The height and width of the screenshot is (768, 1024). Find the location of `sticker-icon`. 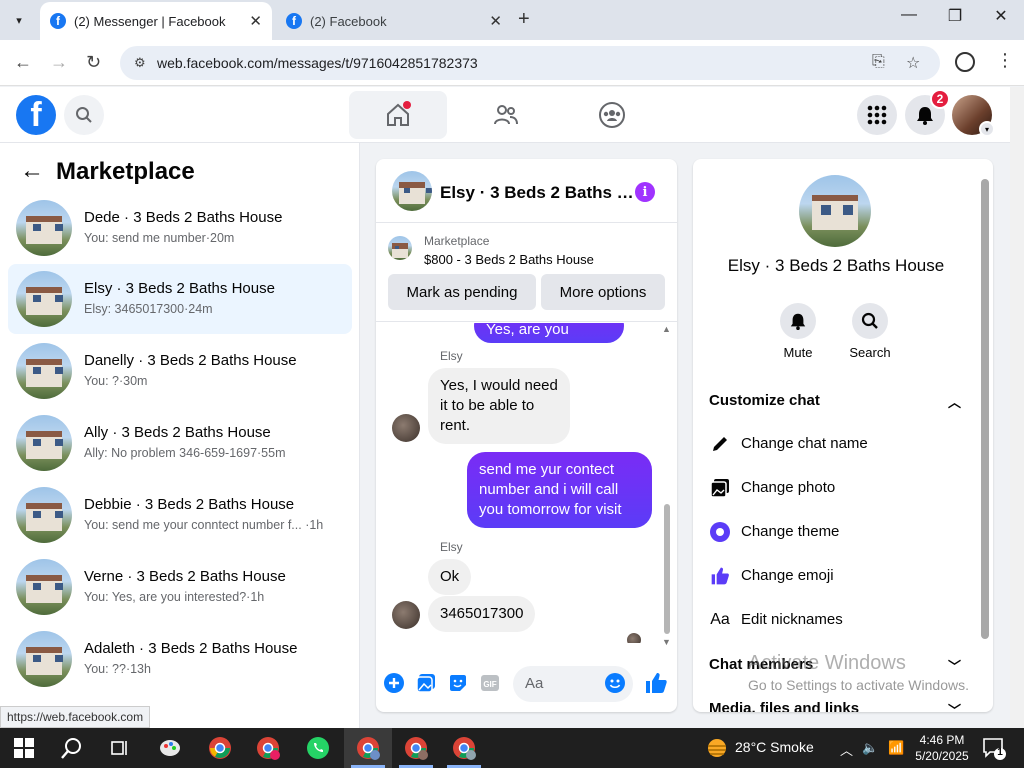

sticker-icon is located at coordinates (458, 683).